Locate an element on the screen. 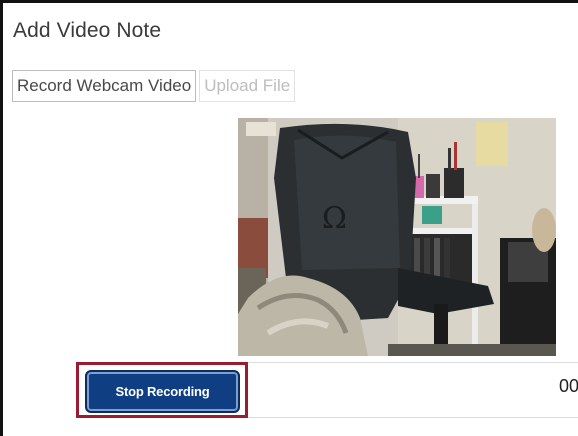 The width and height of the screenshot is (578, 436). stop-recording-button: Stop Recording is located at coordinates (162, 391).